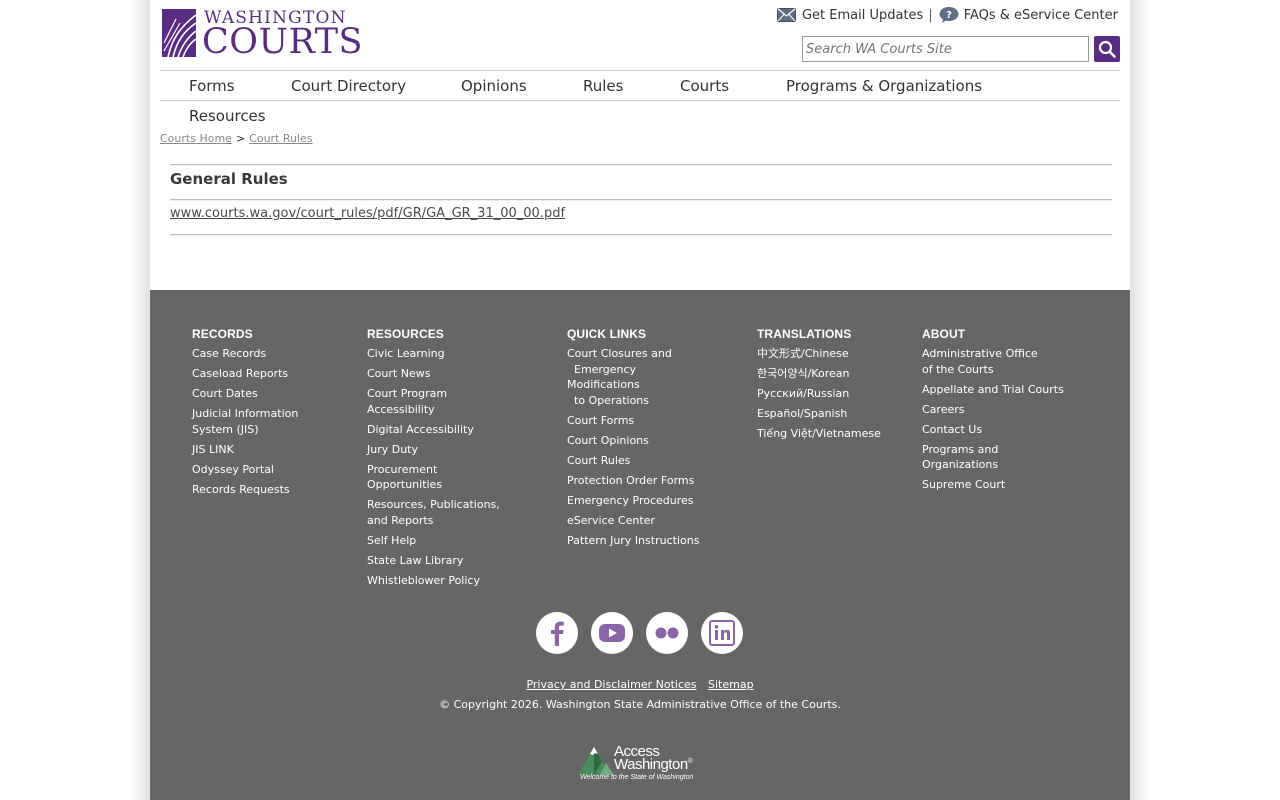 The width and height of the screenshot is (1280, 800). Describe the element at coordinates (227, 116) in the screenshot. I see `nav-resources: Resources` at that location.